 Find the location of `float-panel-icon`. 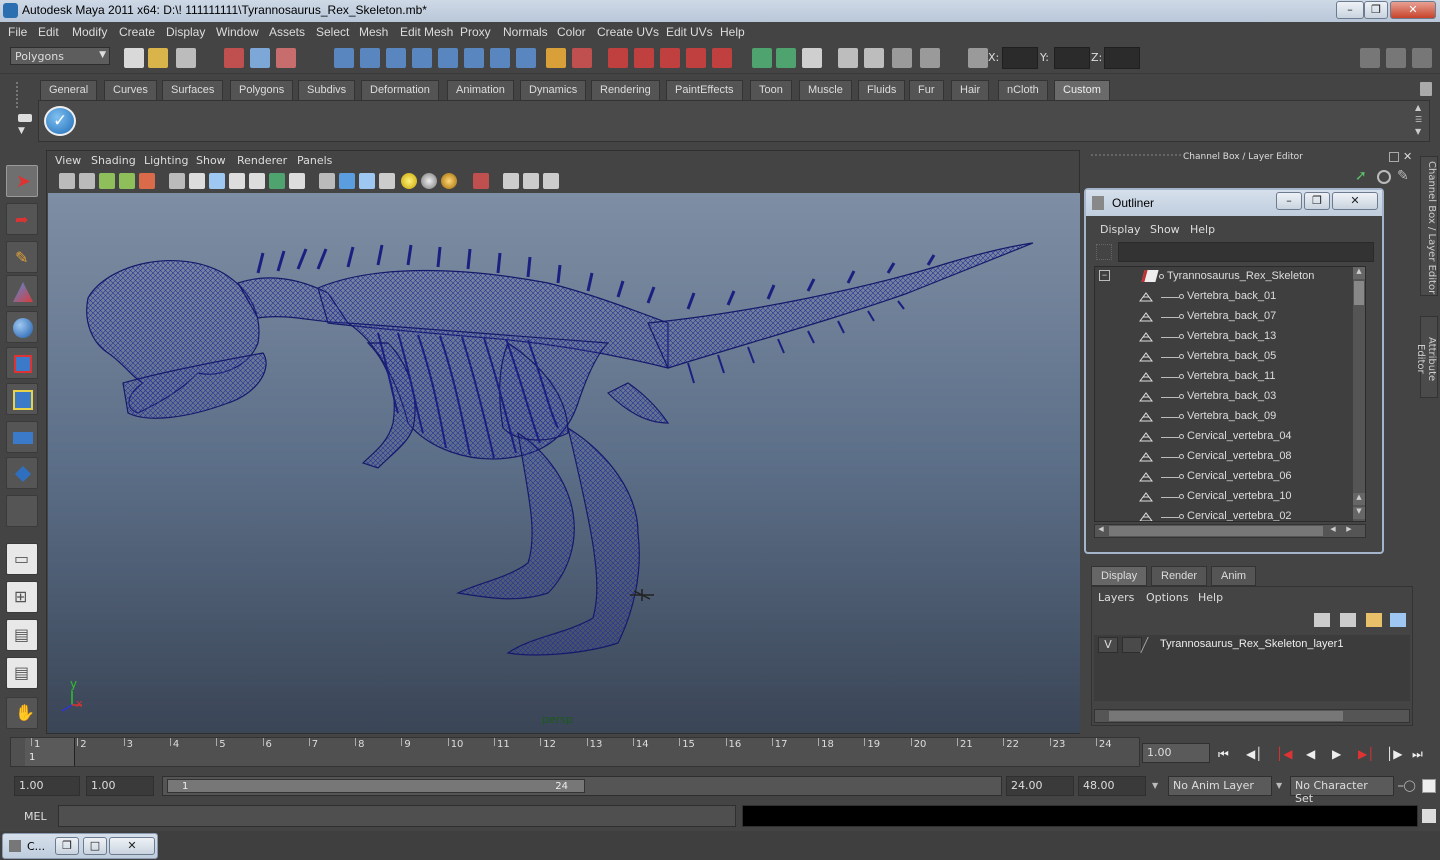

float-panel-icon is located at coordinates (1394, 157).